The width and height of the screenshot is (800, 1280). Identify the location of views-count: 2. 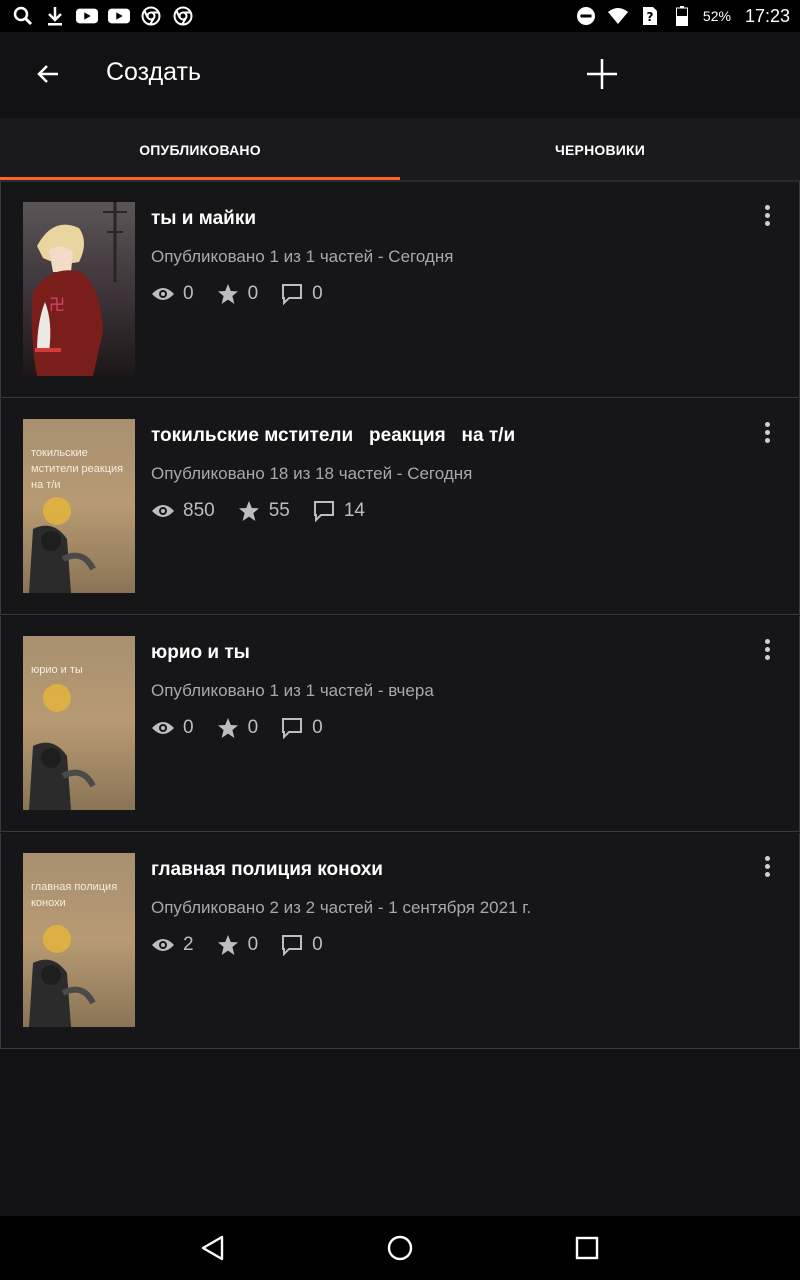
(188, 944).